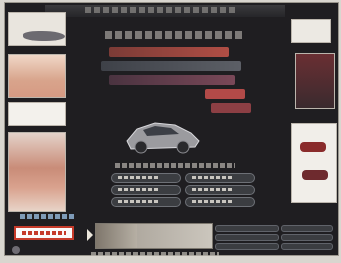 This screenshot has width=341, height=263. What do you see at coordinates (37, 29) in the screenshot?
I see `left-thumbnail` at bounding box center [37, 29].